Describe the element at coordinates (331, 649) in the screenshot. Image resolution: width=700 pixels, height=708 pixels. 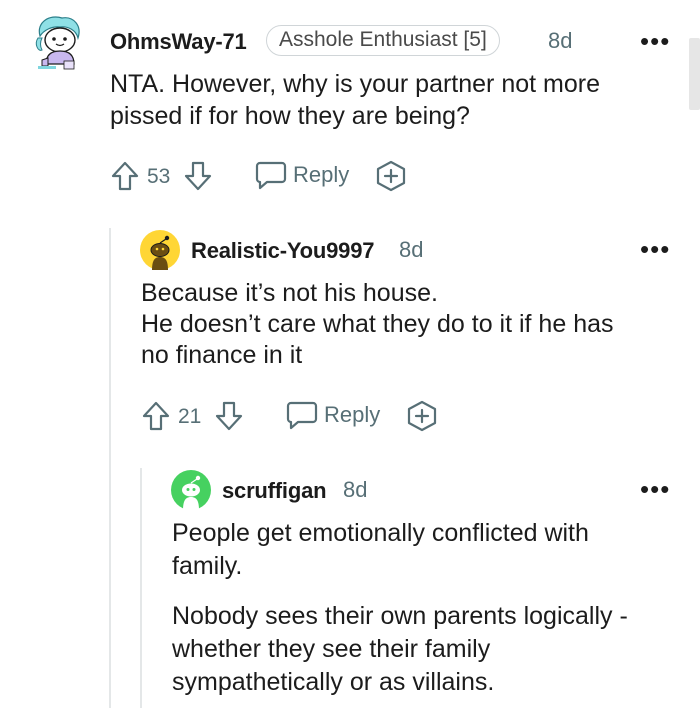
I see `comment-body-line: whether they see their family` at that location.